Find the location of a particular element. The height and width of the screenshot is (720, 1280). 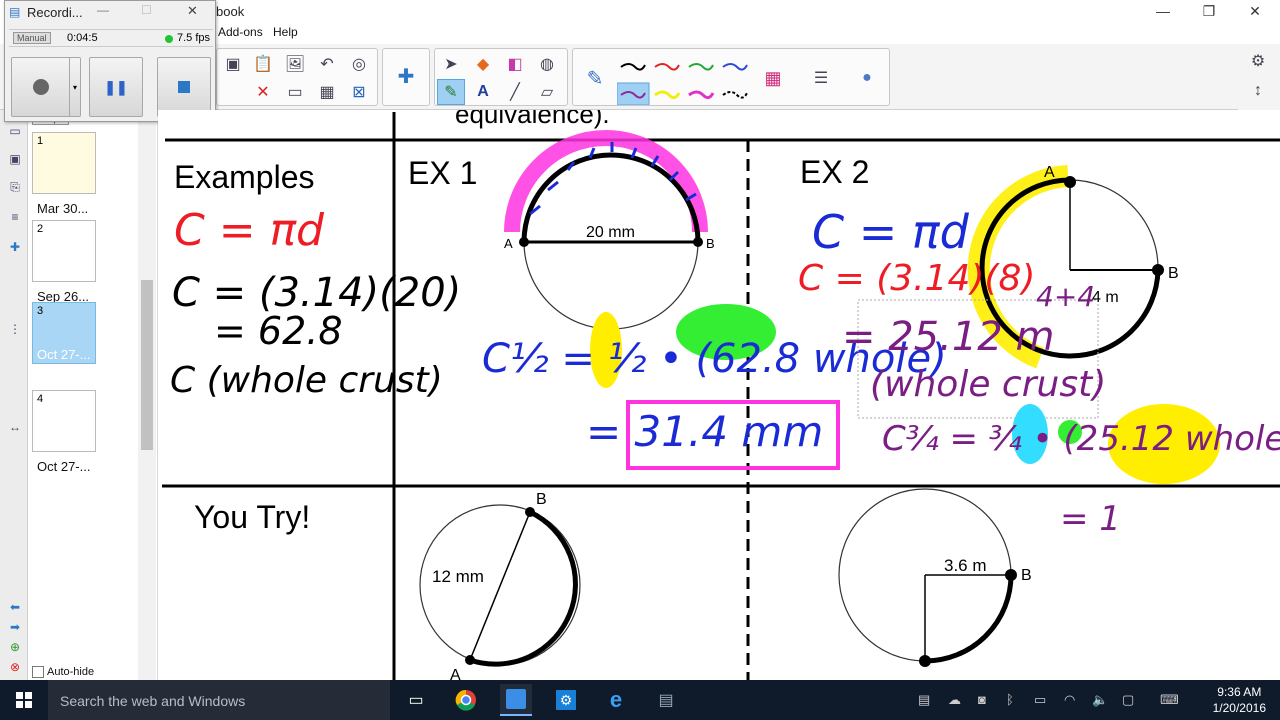

battery-icon: ▭ is located at coordinates (1040, 700).